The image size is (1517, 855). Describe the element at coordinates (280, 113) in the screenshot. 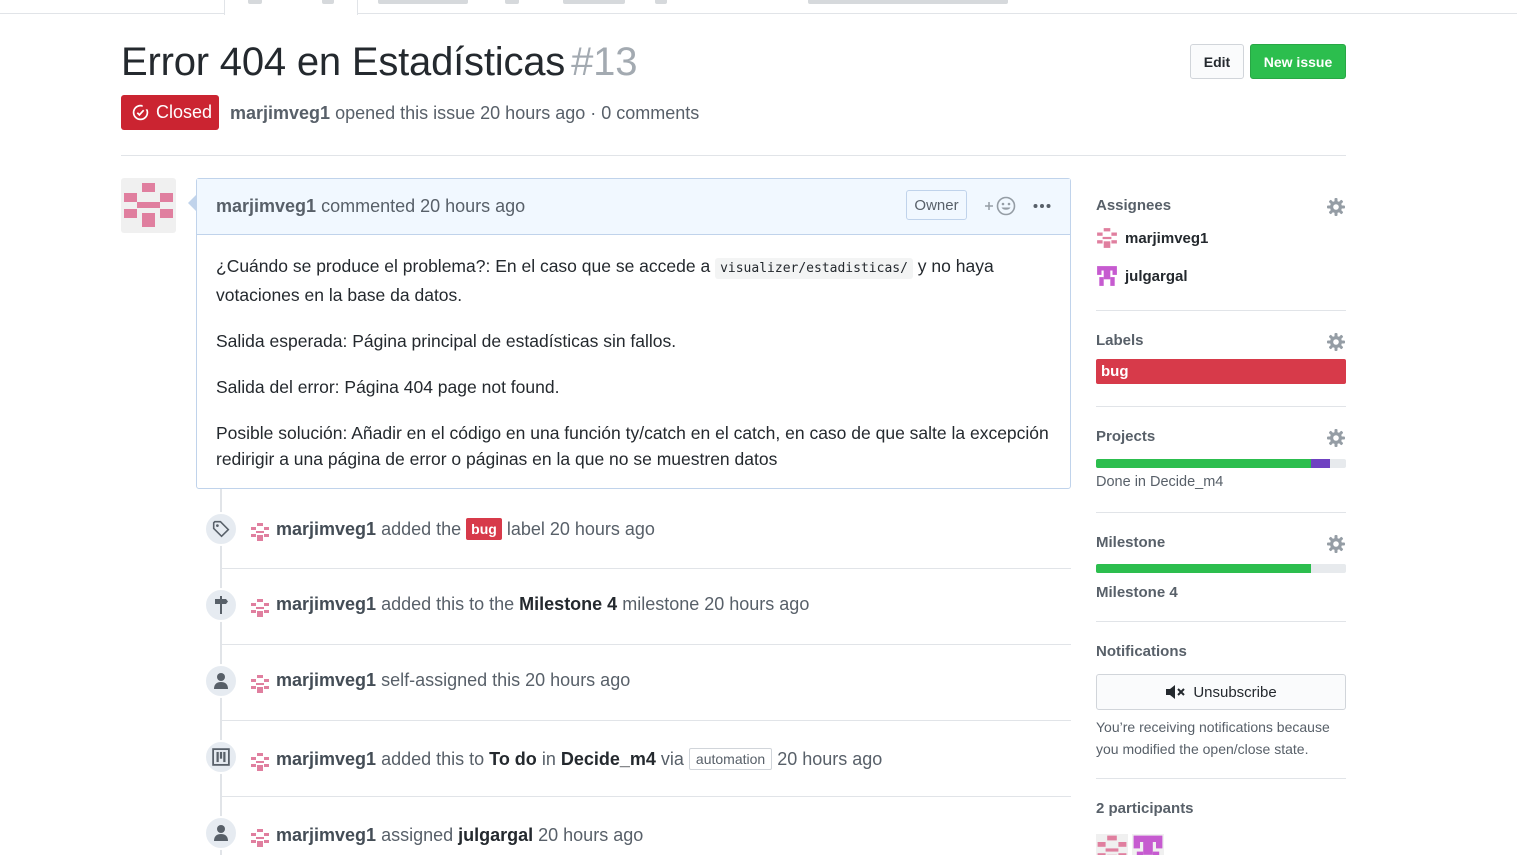

I see `issue-author-link: marjimveg1` at that location.